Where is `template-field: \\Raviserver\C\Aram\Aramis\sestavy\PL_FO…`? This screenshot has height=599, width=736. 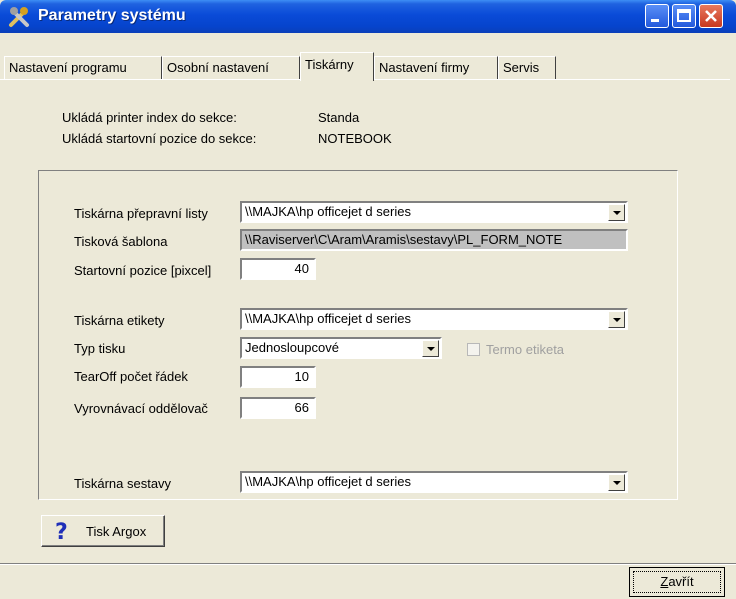
template-field: \\Raviserver\C\Aram\Aramis\sestavy\PL_FO… is located at coordinates (434, 240).